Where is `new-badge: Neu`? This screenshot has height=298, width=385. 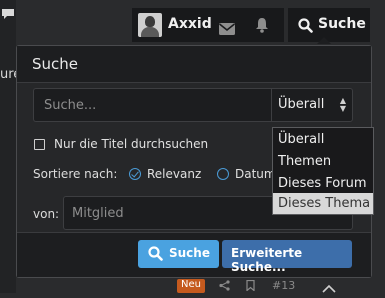
new-badge: Neu is located at coordinates (191, 286).